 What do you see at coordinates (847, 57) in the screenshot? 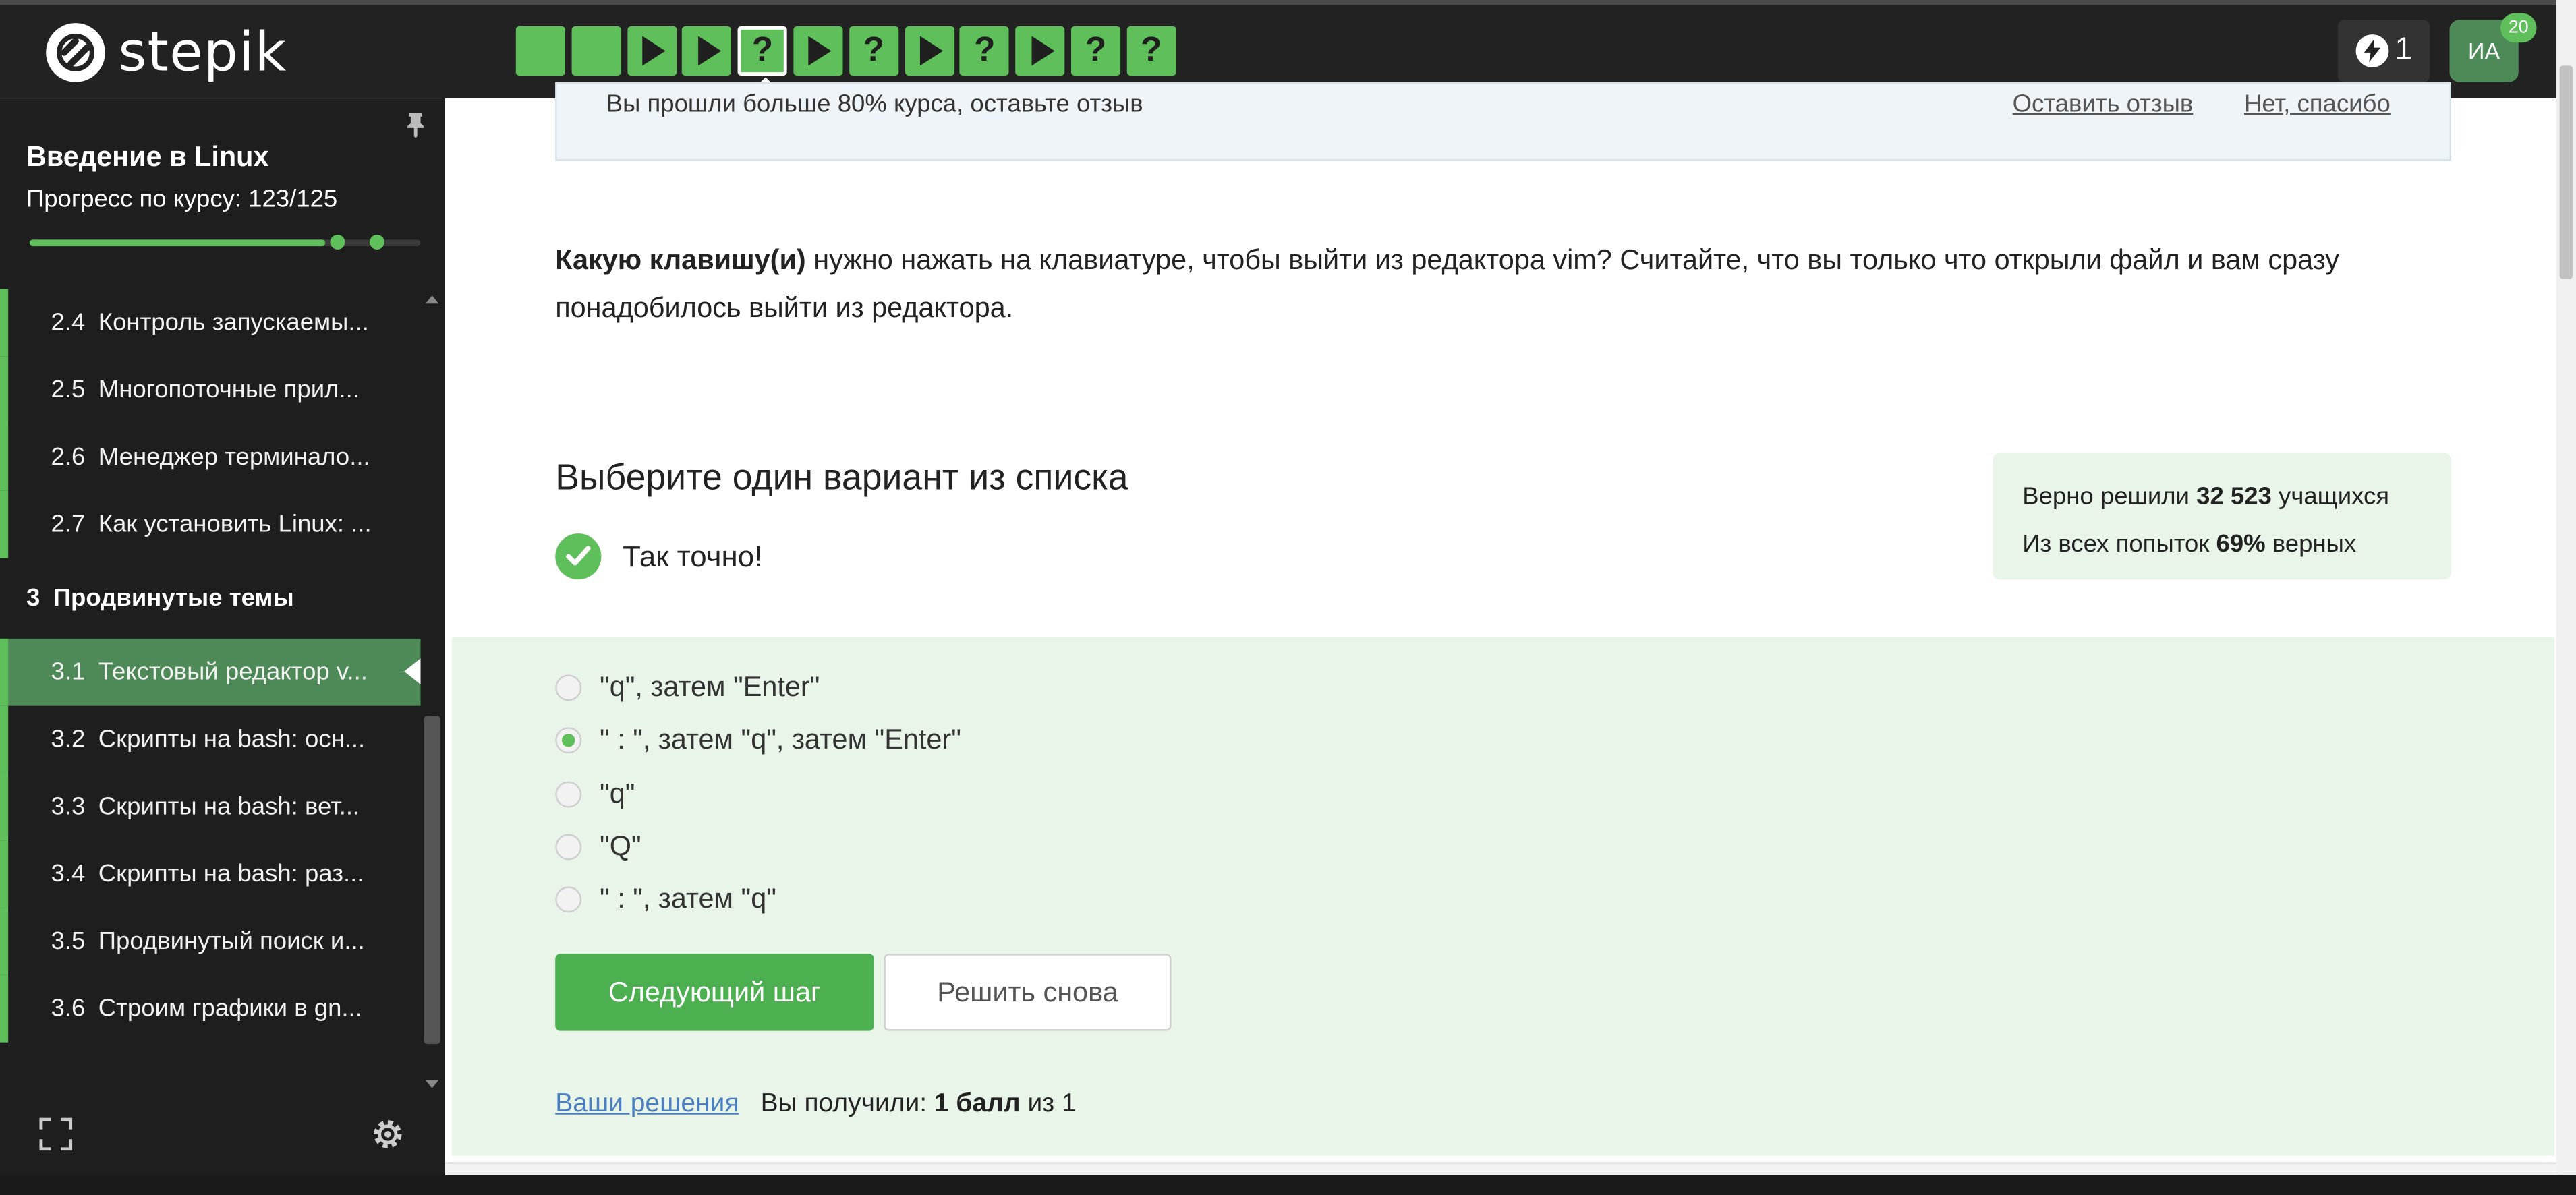
I see `lesson-steps: ?????` at bounding box center [847, 57].